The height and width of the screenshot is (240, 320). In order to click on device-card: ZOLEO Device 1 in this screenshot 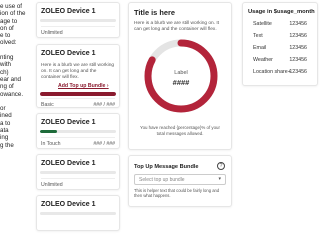, I will do `click(78, 213)`.